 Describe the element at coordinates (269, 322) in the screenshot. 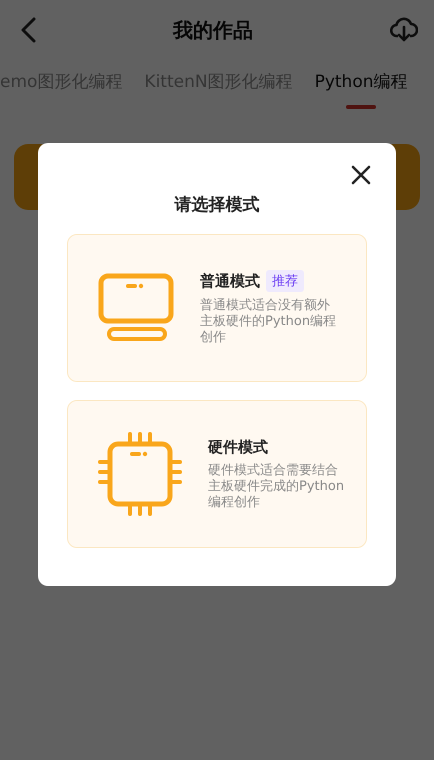

I see `mode-description: 普通模式适合没有额外主板硬件的Python编程创作` at that location.